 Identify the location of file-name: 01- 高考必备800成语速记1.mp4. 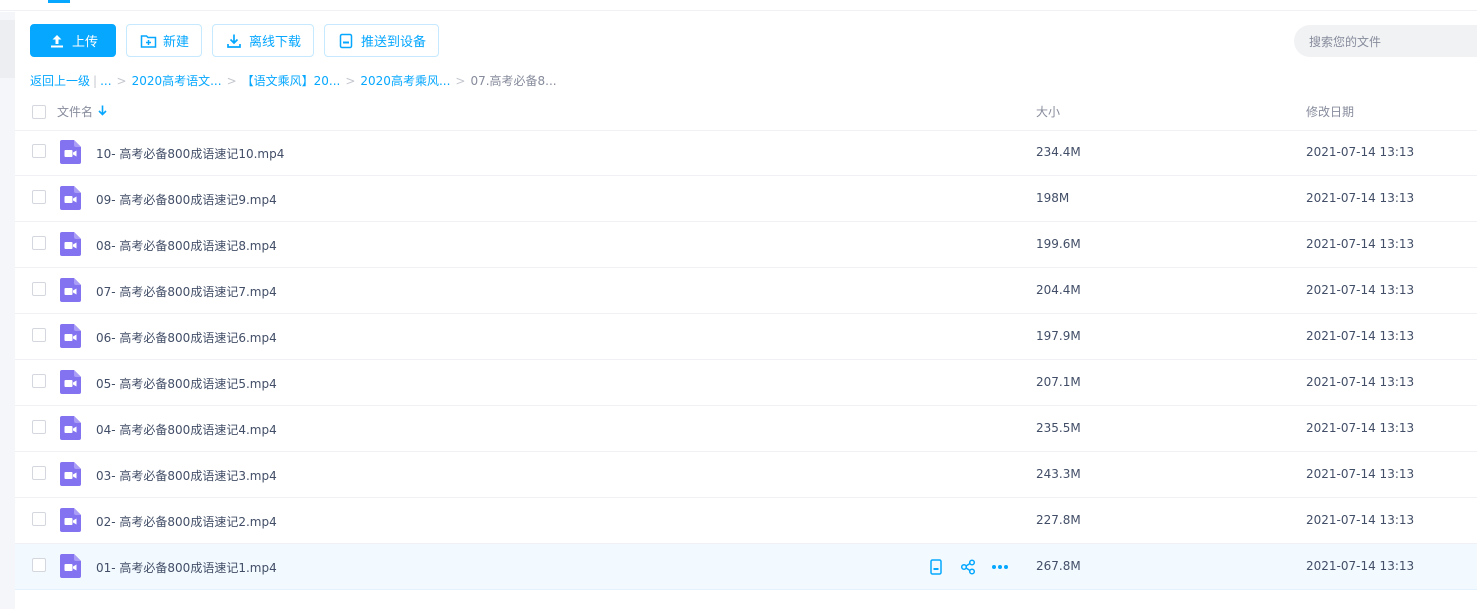
(186, 567).